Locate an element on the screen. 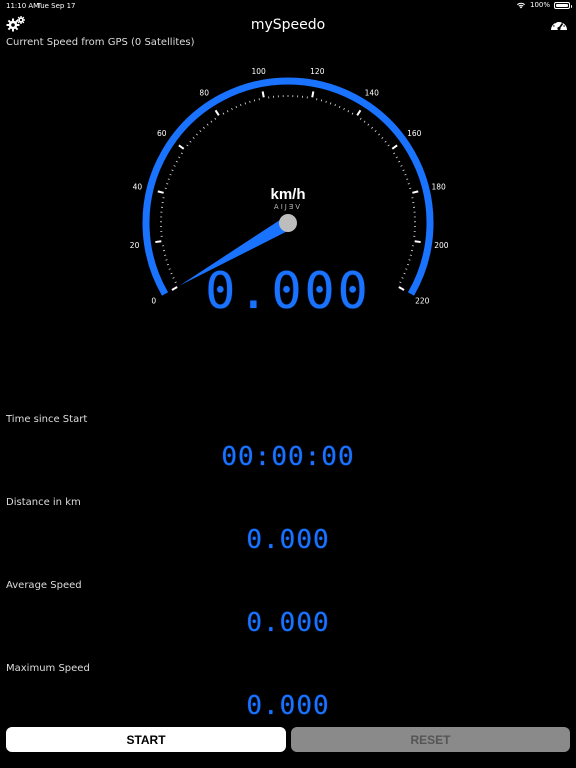  gauge-scale-label: 160 is located at coordinates (414, 133).